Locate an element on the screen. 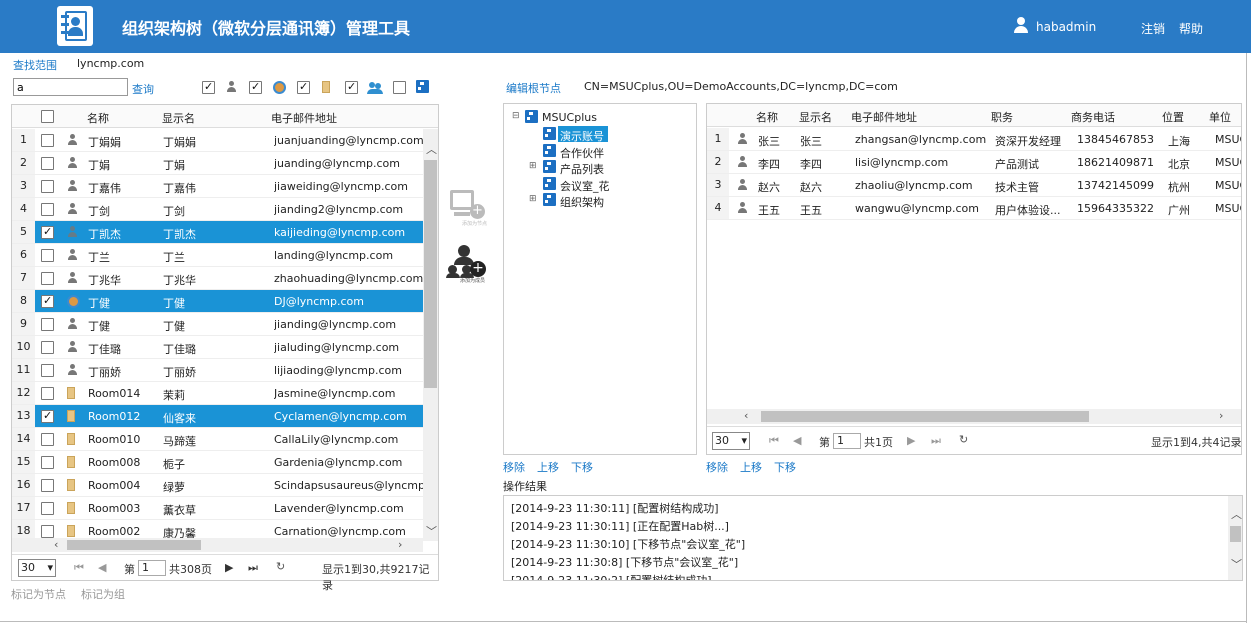  table-row: 11 丁丽娇 丁丽娇 lijiaoding@lyncmp.com is located at coordinates (217, 370).